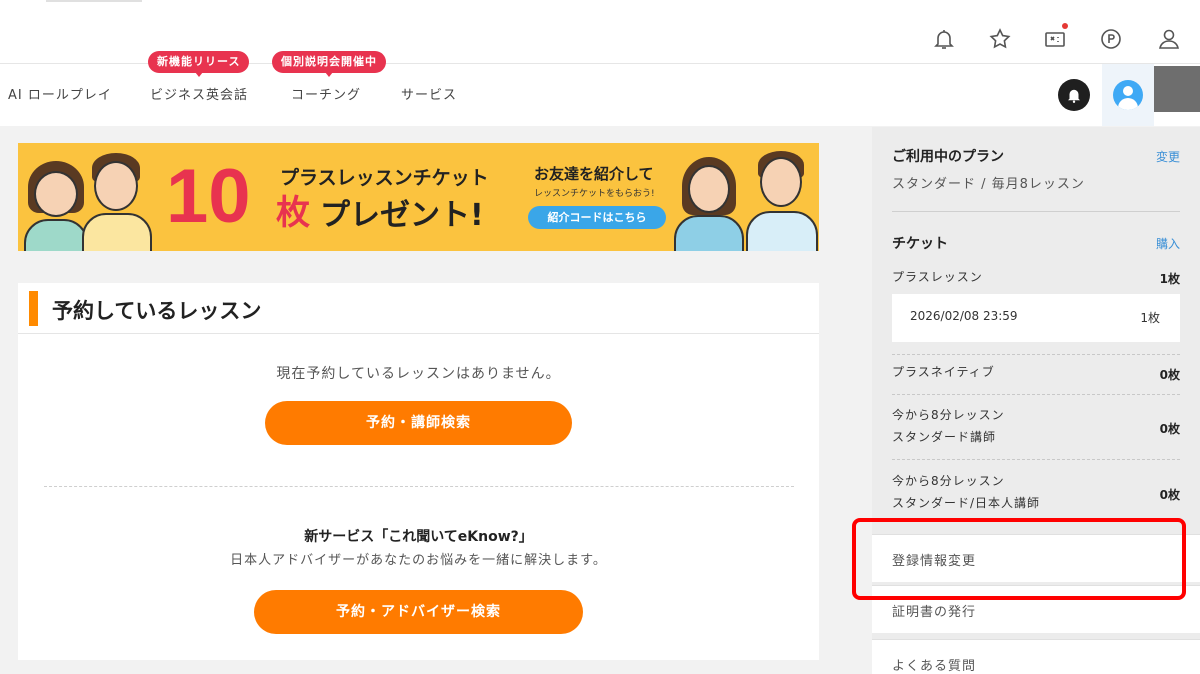  What do you see at coordinates (1169, 429) in the screenshot?
I see `standard-lesson-value: 0枚` at bounding box center [1169, 429].